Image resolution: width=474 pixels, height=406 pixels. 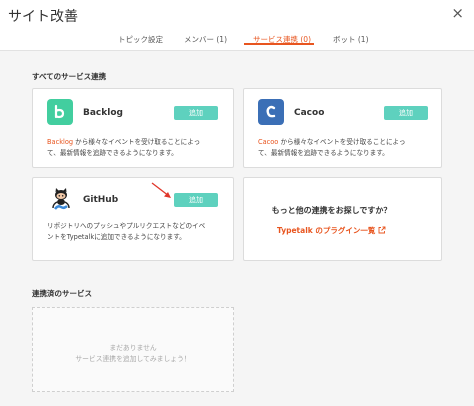 What do you see at coordinates (103, 113) in the screenshot?
I see `backlog-name: Backlog` at bounding box center [103, 113].